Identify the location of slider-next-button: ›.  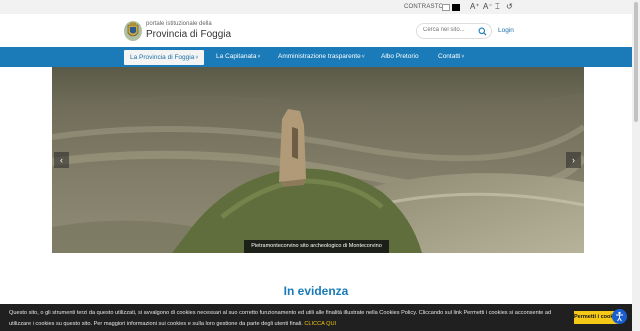
(573, 160).